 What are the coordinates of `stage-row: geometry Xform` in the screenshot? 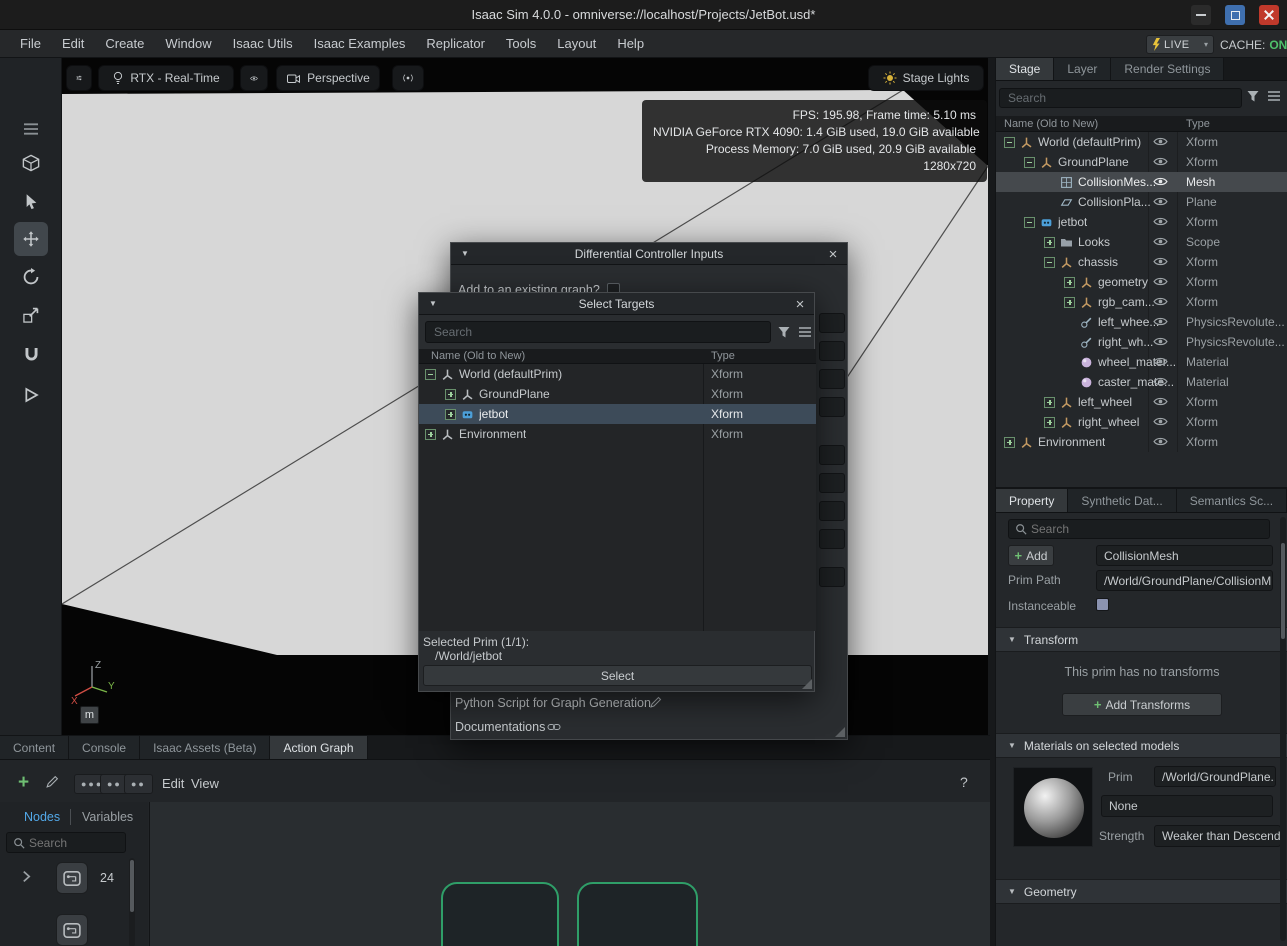 It's located at (1141, 282).